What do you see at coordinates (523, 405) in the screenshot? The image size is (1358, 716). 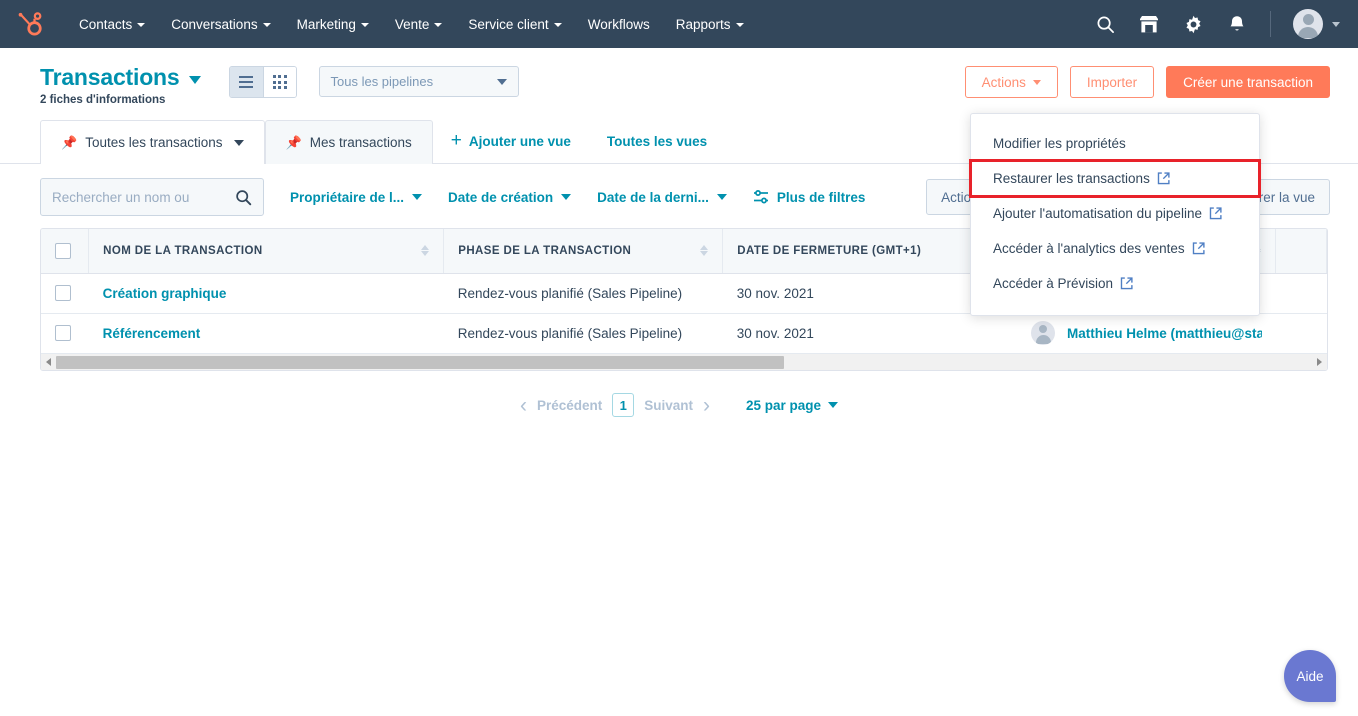 I see `prev-arrow-icon: ‹` at bounding box center [523, 405].